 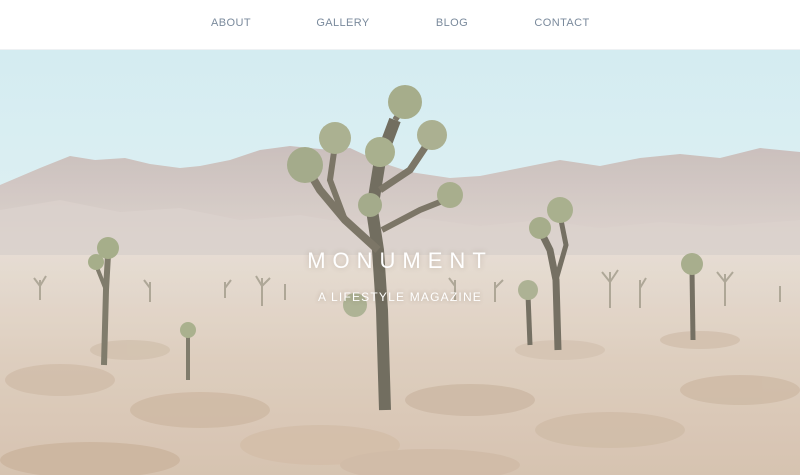 I want to click on site-title: MONUMENT, so click(x=400, y=260).